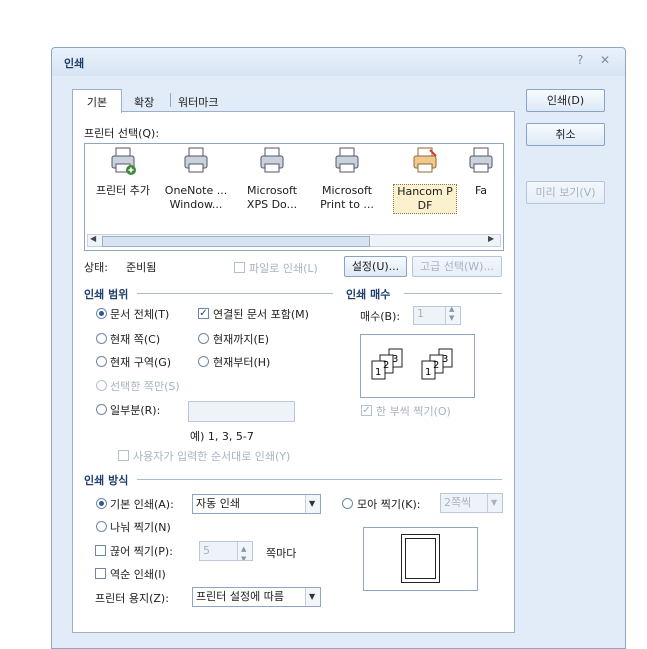 This screenshot has width=647, height=649. Describe the element at coordinates (580, 60) in the screenshot. I see `help-icon: ?` at that location.